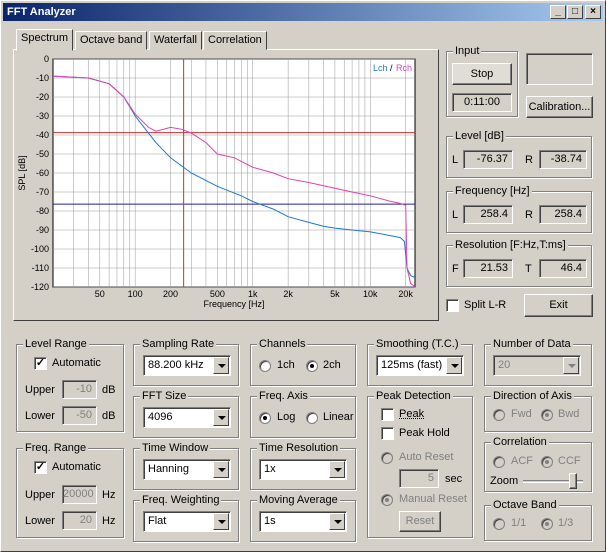 This screenshot has height=552, width=606. I want to click on freq-weighting-select: Flat, so click(187, 521).